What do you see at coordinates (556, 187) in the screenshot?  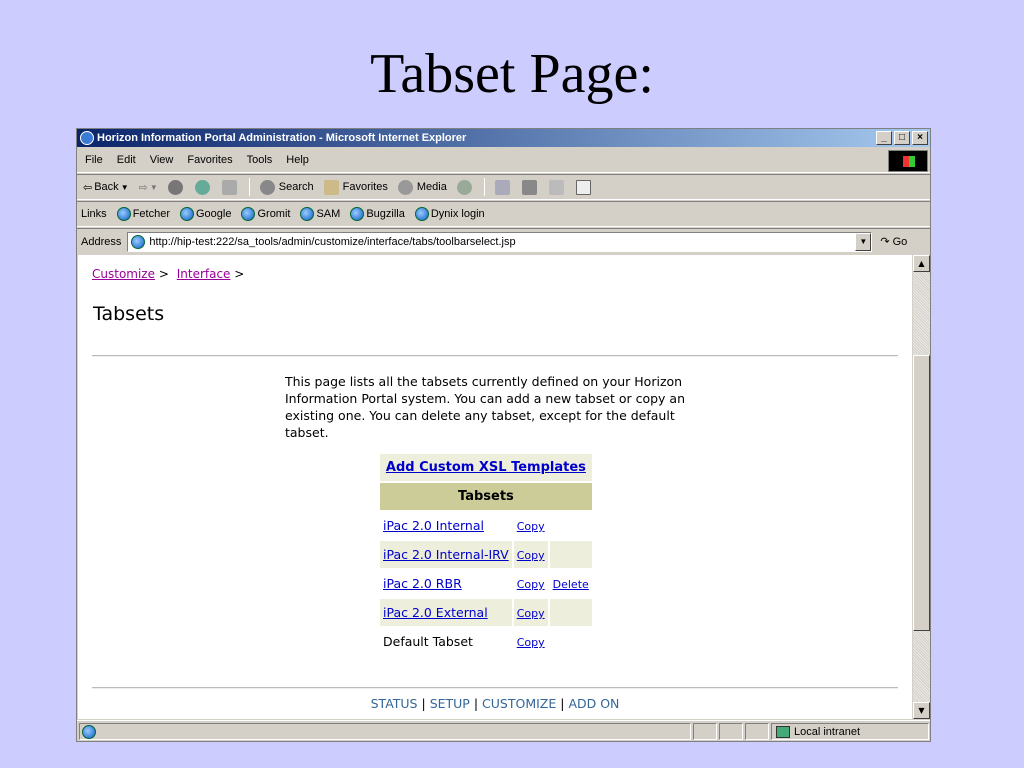 I see `edit-icon` at bounding box center [556, 187].